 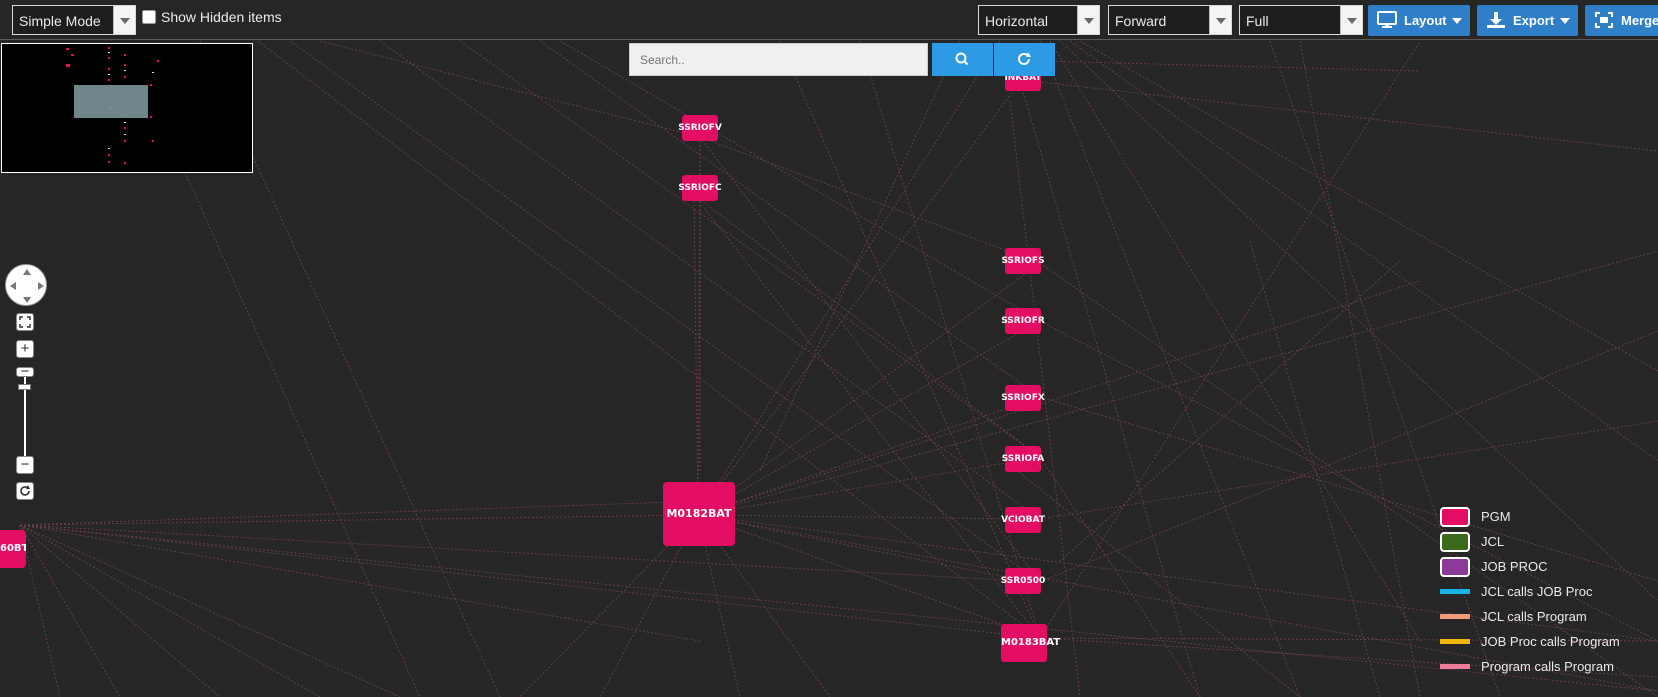 I want to click on zoom-slider-thumb, so click(x=24, y=387).